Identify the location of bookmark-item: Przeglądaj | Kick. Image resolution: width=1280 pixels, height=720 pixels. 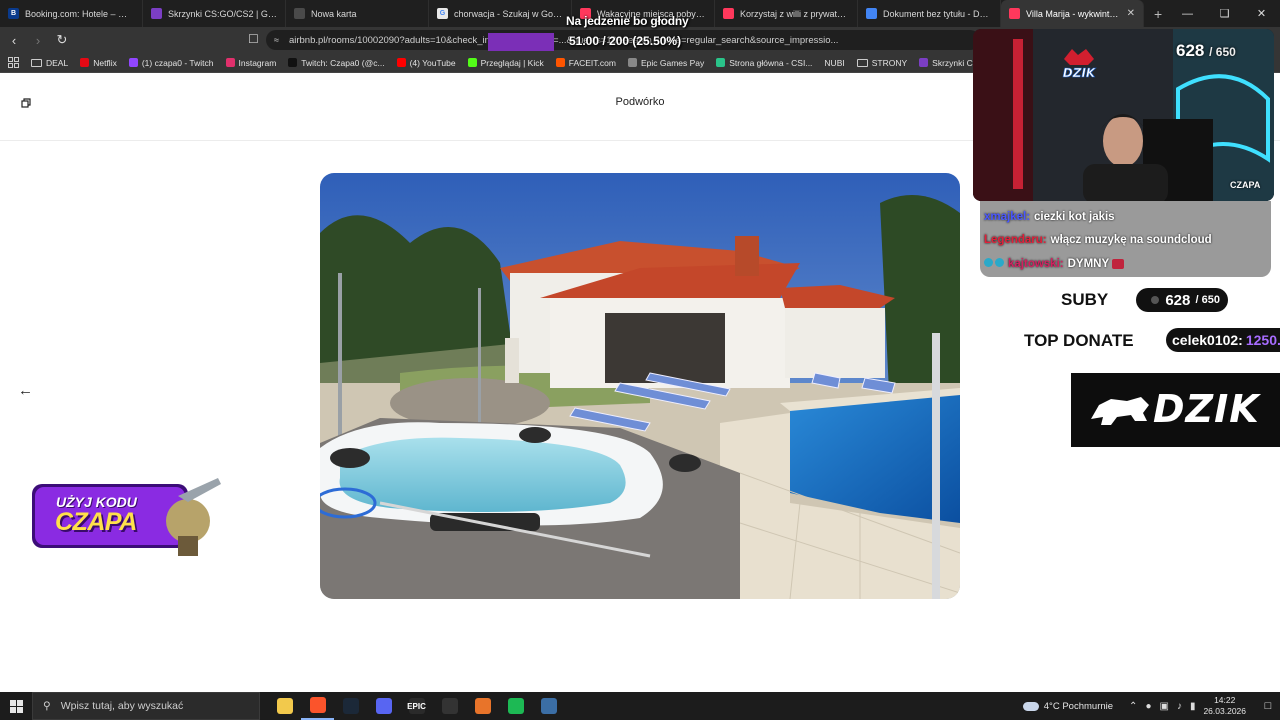
(506, 63).